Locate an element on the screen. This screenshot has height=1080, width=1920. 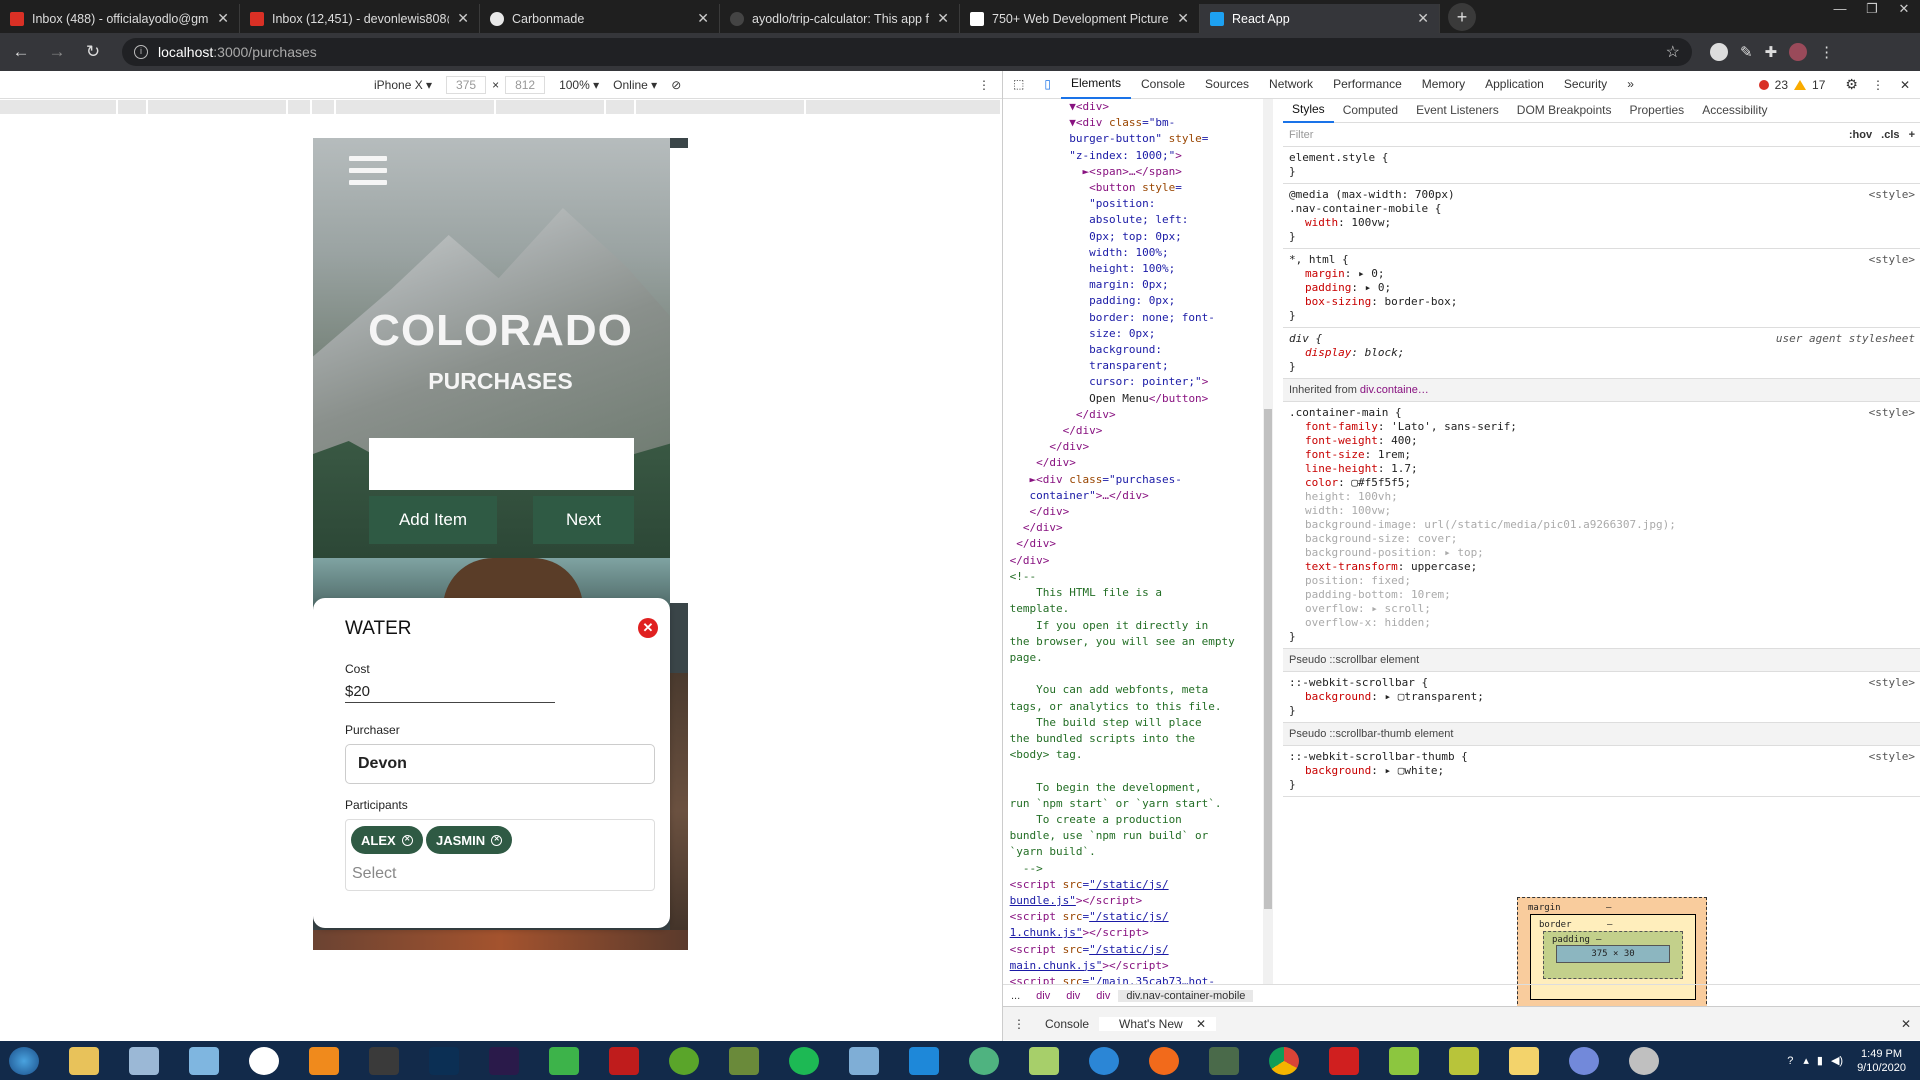
atom-icon is located at coordinates (984, 1061).